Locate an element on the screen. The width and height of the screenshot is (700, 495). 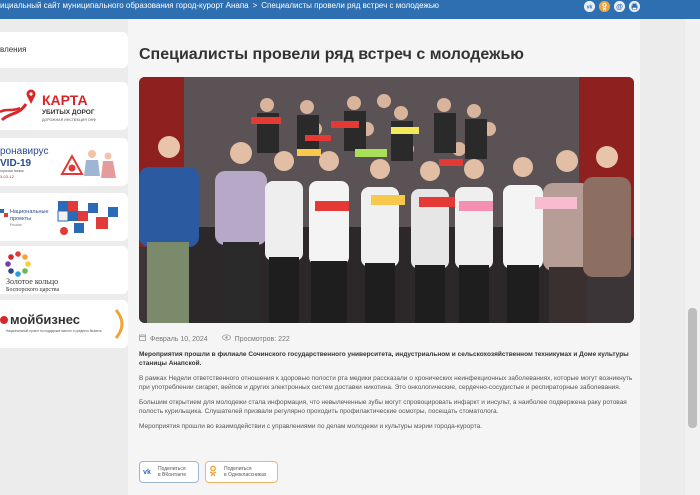
share-vk-button: vk Поделиться в ВКонтакте is located at coordinates (169, 472).